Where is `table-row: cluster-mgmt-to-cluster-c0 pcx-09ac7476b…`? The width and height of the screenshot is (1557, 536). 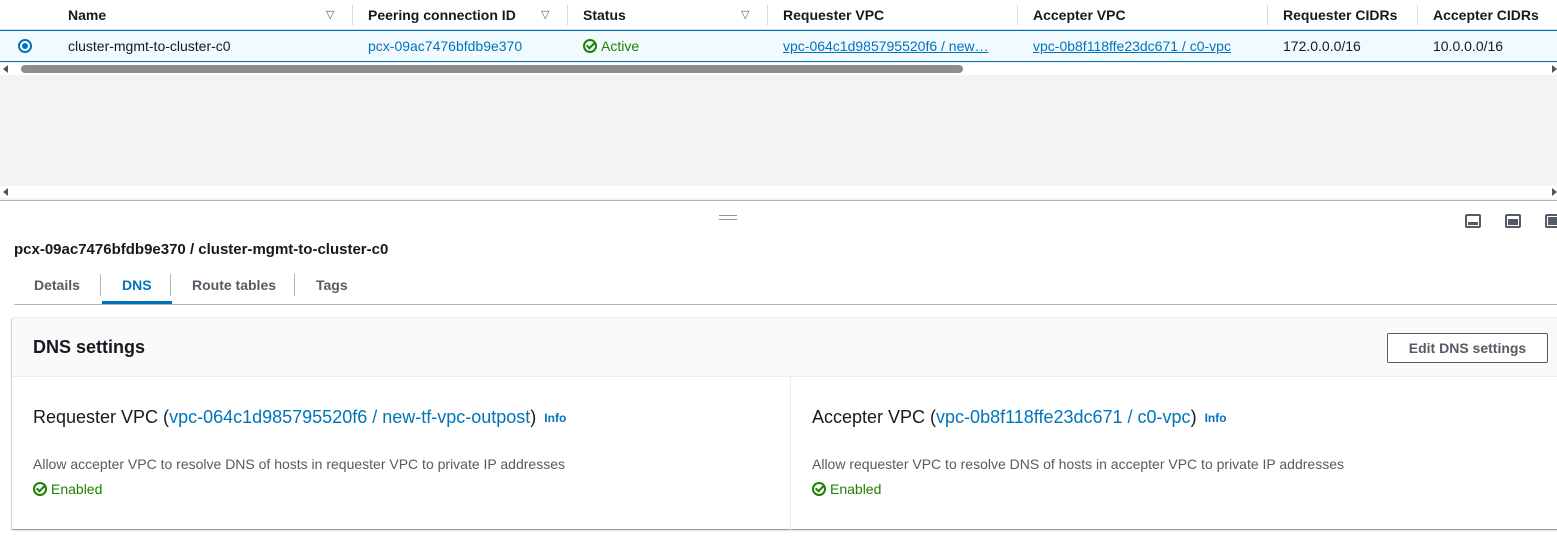 table-row: cluster-mgmt-to-cluster-c0 pcx-09ac7476b… is located at coordinates (778, 46).